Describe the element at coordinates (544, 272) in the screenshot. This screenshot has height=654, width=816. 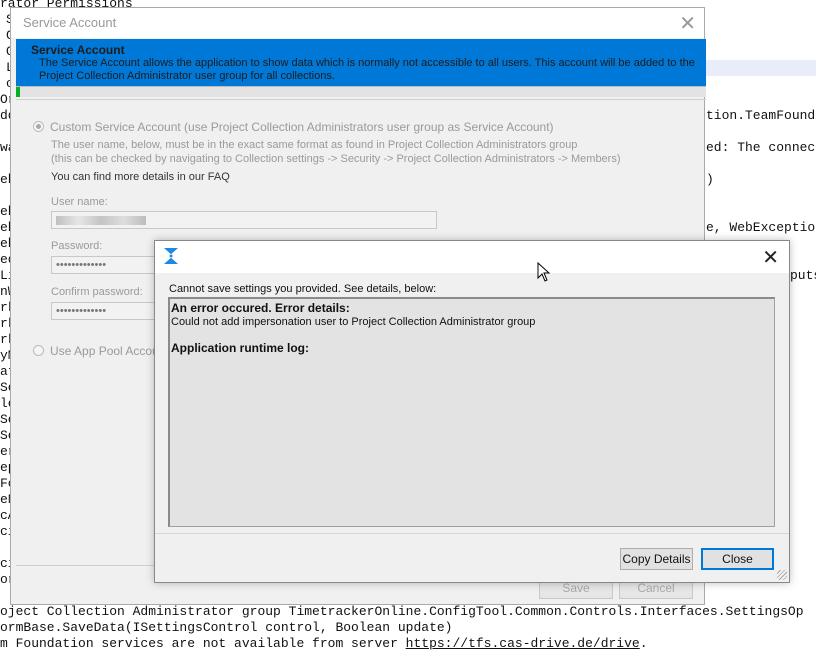
I see `mouse-cursor-icon` at that location.